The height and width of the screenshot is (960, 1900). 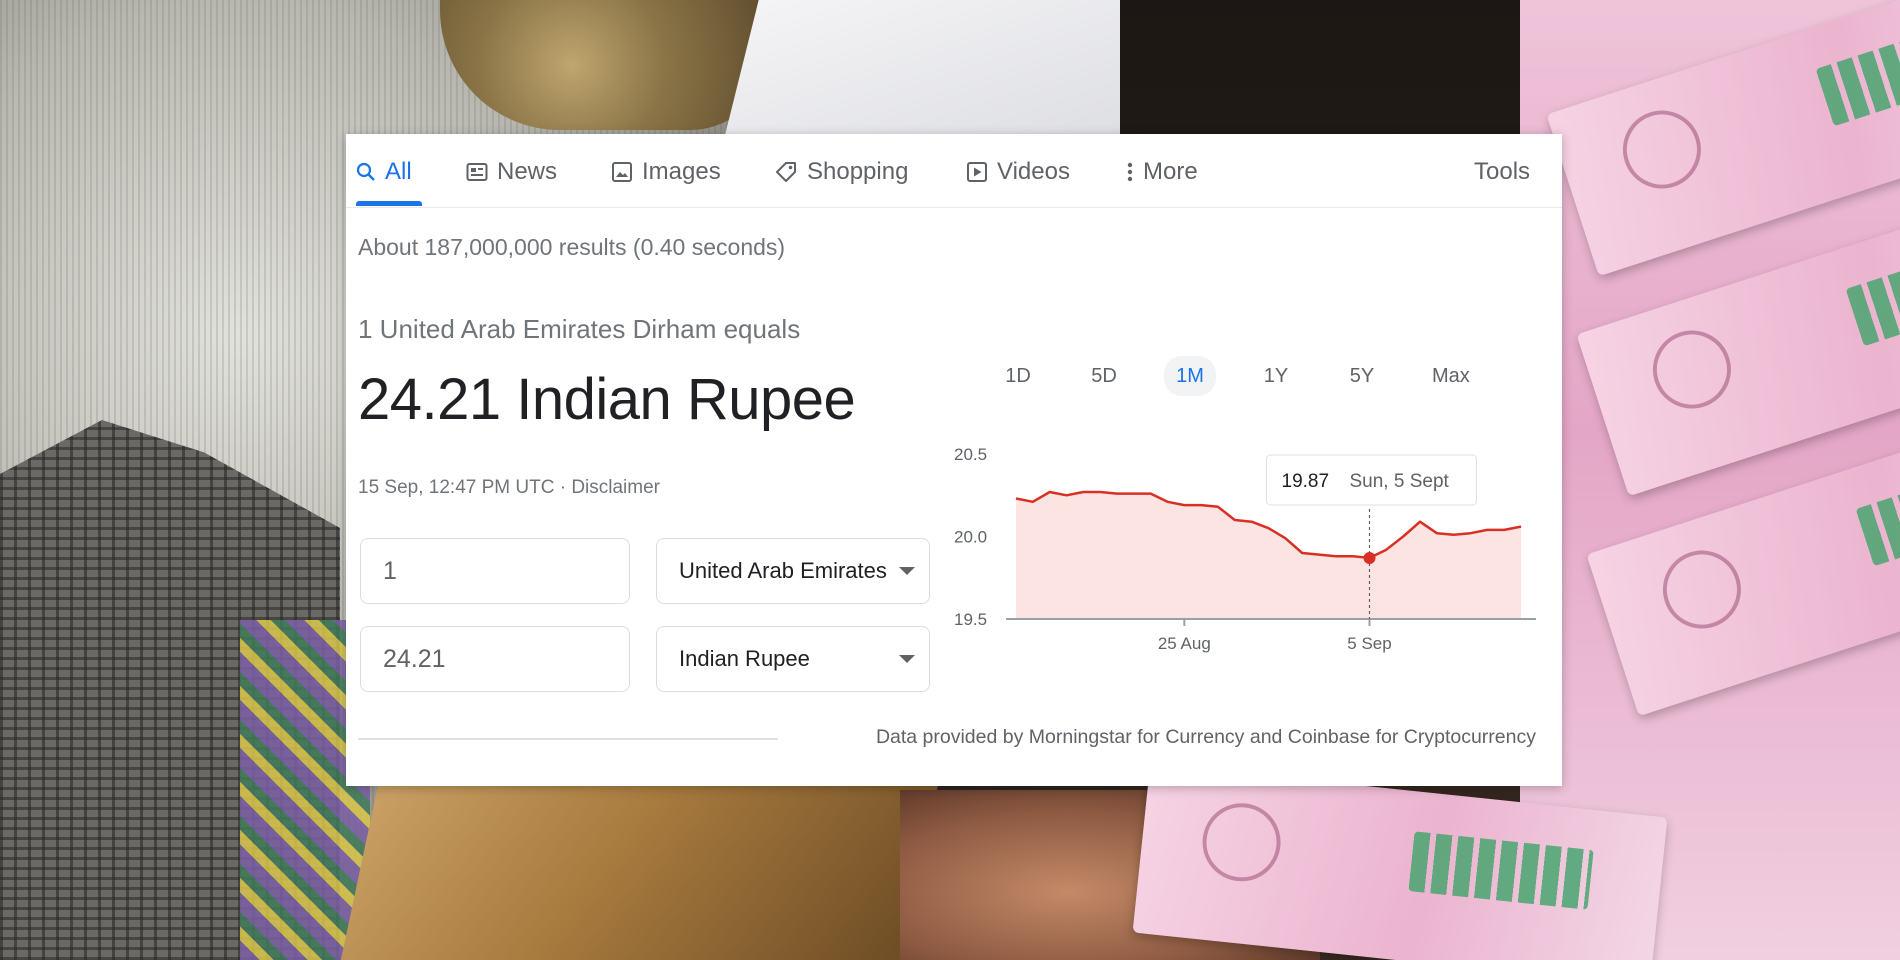 I want to click on more-vert-icon, so click(x=1130, y=172).